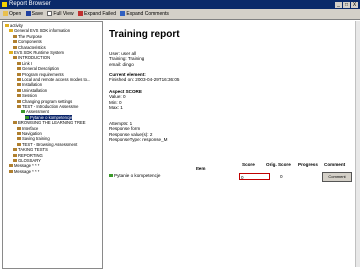 The width and height of the screenshot is (360, 269). I want to click on tree-node: Link I, so click(24, 63).